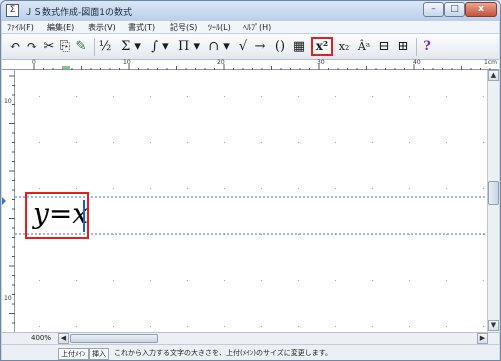 Image resolution: width=501 pixels, height=361 pixels. I want to click on menu-format: 書式(T), so click(141, 27).